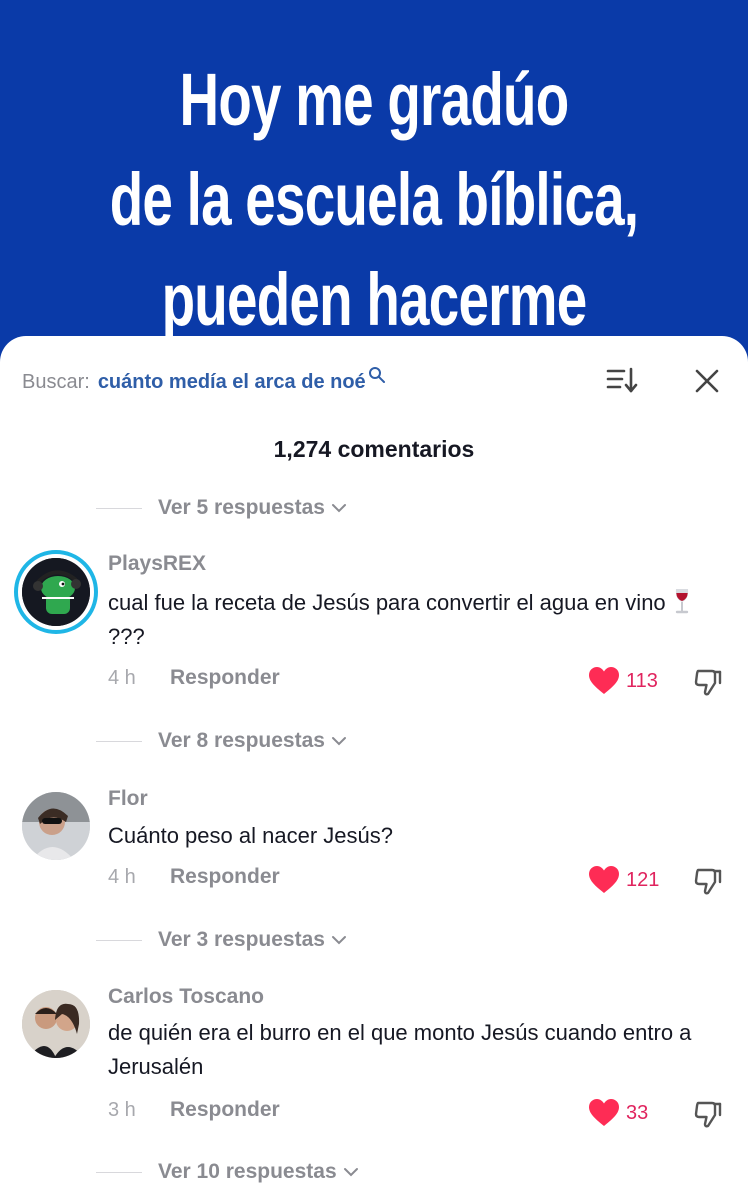 The height and width of the screenshot is (1200, 748). I want to click on view-replies-button: Ver 3 respuestas, so click(221, 940).